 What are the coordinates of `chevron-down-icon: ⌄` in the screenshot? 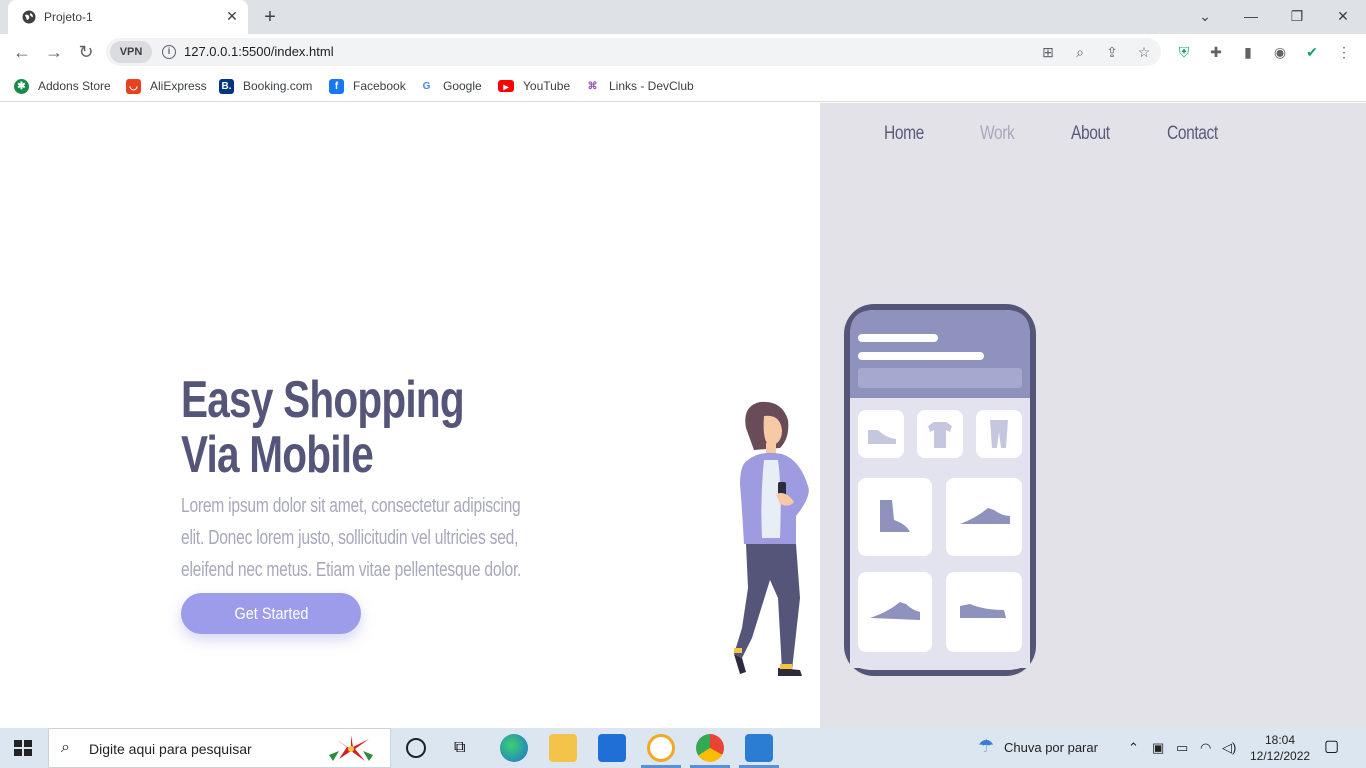 It's located at (1205, 16).